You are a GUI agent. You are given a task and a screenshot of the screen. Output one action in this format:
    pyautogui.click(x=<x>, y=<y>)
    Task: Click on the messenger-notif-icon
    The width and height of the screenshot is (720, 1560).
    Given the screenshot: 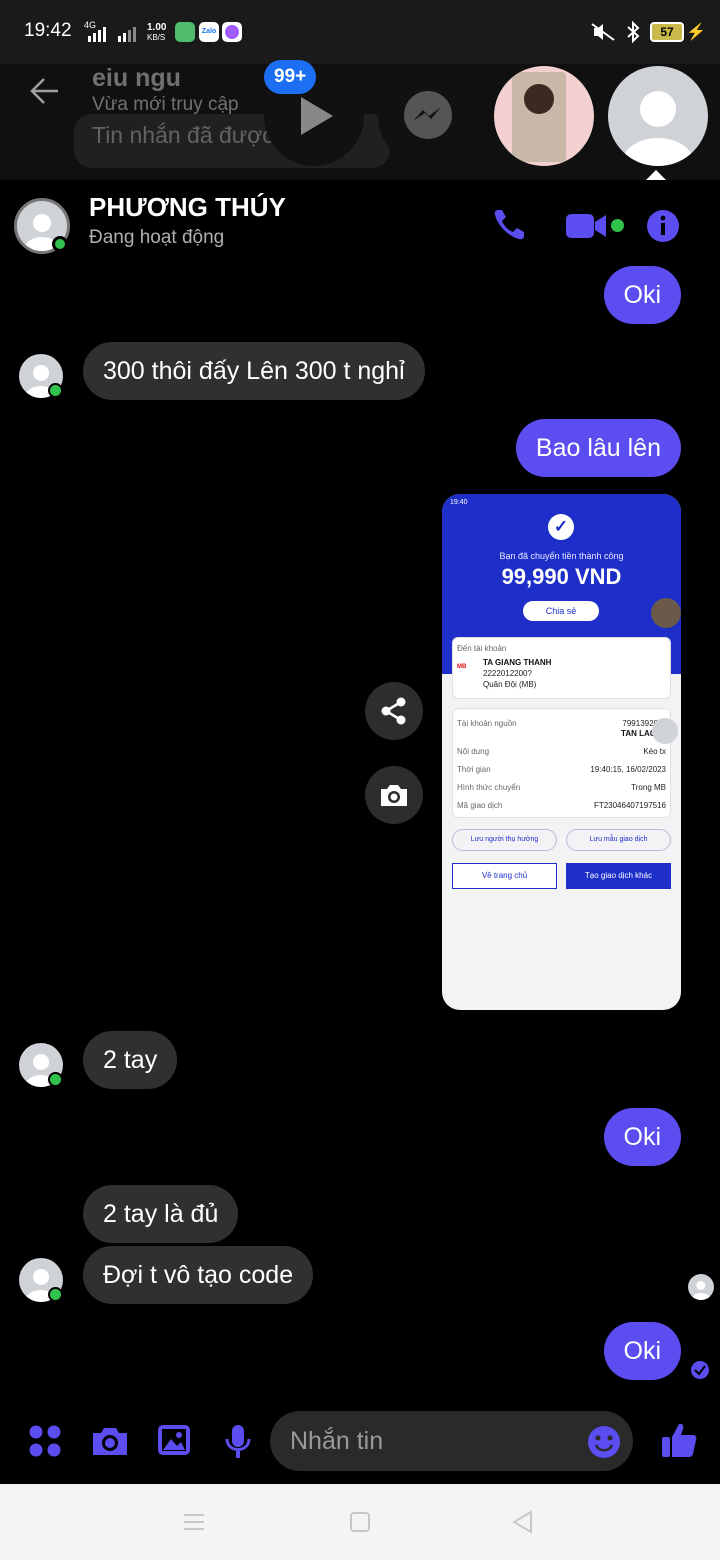 What is the action you would take?
    pyautogui.click(x=232, y=32)
    